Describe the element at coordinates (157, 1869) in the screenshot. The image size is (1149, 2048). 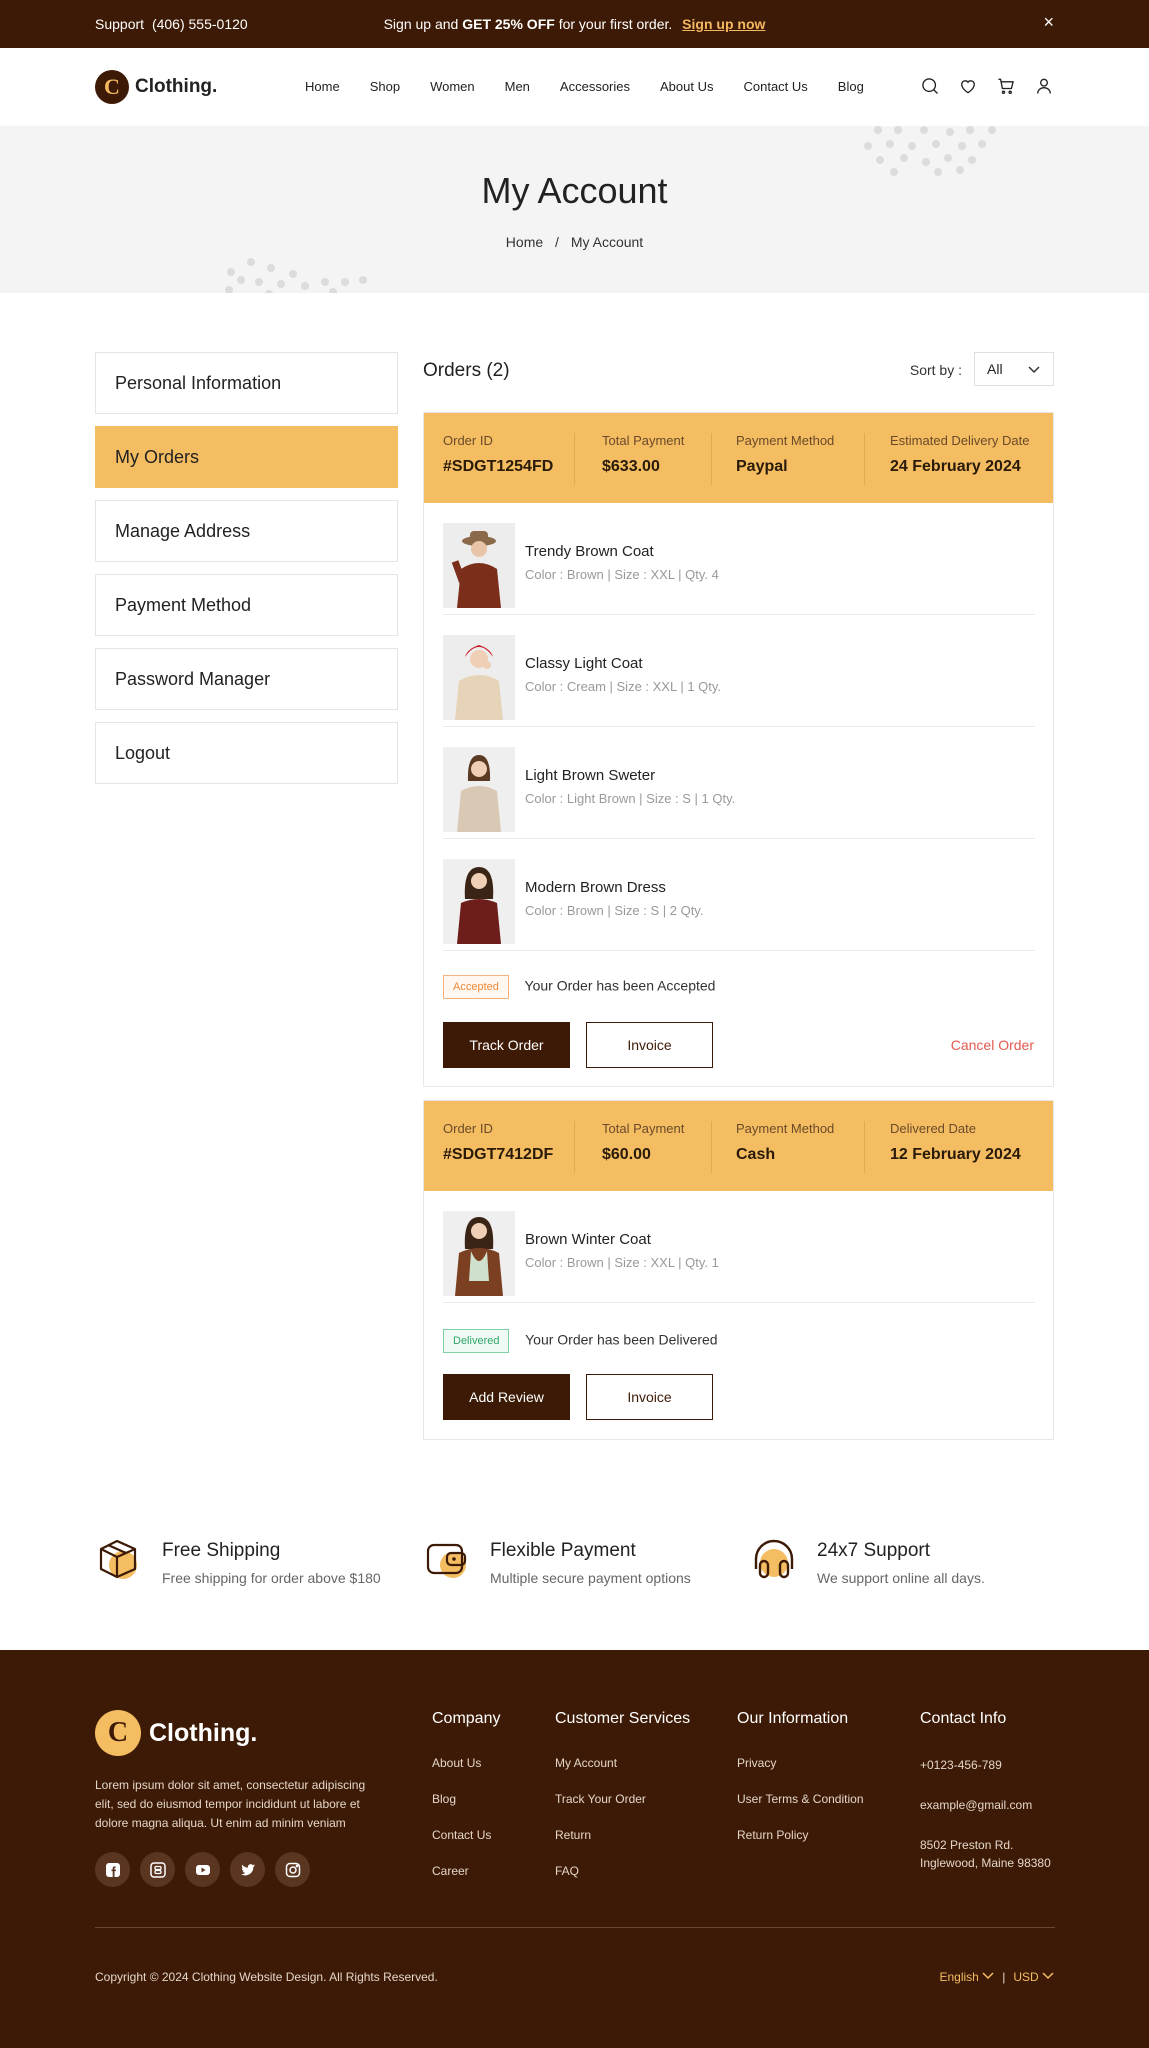
I see `blogger-icon` at that location.